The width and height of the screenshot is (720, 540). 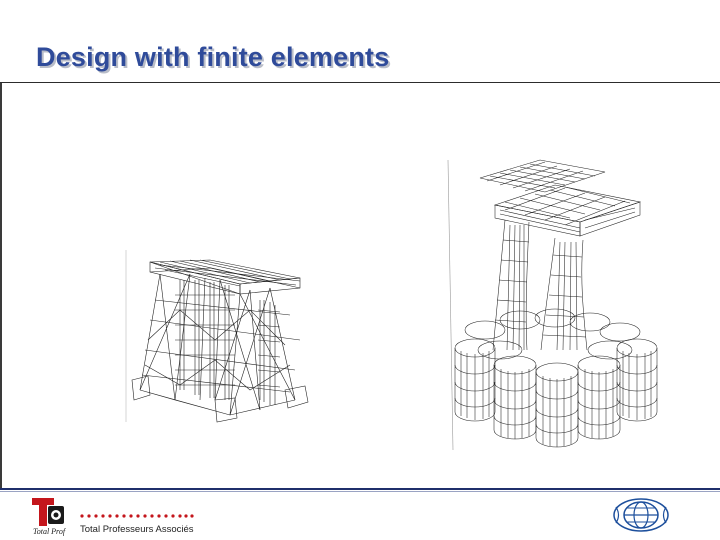 What do you see at coordinates (360, 82) in the screenshot?
I see `title-divider` at bounding box center [360, 82].